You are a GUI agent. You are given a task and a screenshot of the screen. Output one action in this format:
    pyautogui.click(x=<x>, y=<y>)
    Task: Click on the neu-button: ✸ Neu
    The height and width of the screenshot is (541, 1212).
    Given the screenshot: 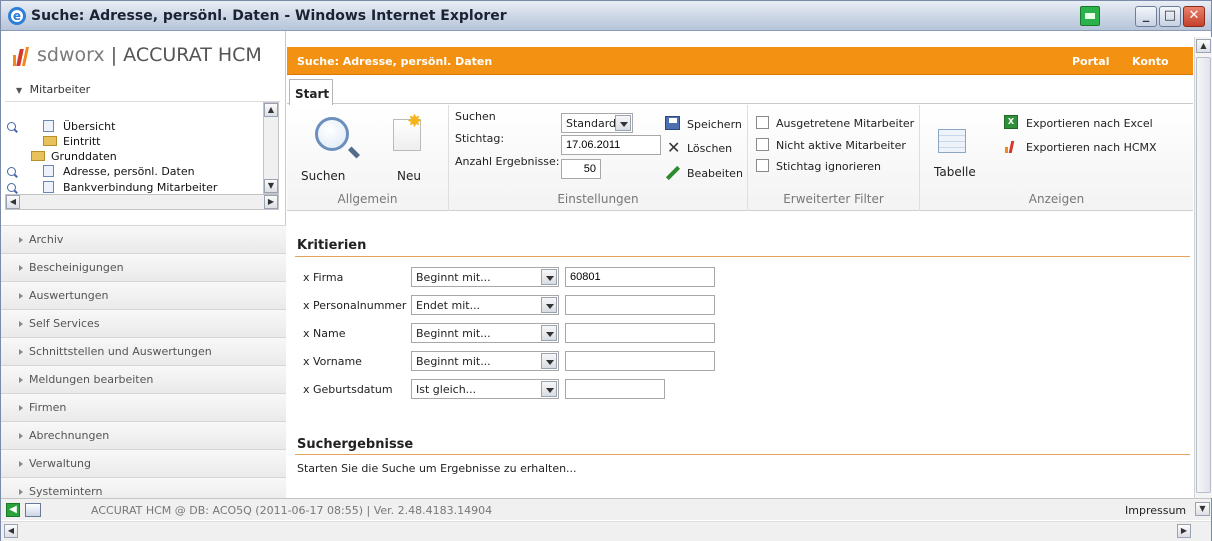 What is the action you would take?
    pyautogui.click(x=408, y=146)
    